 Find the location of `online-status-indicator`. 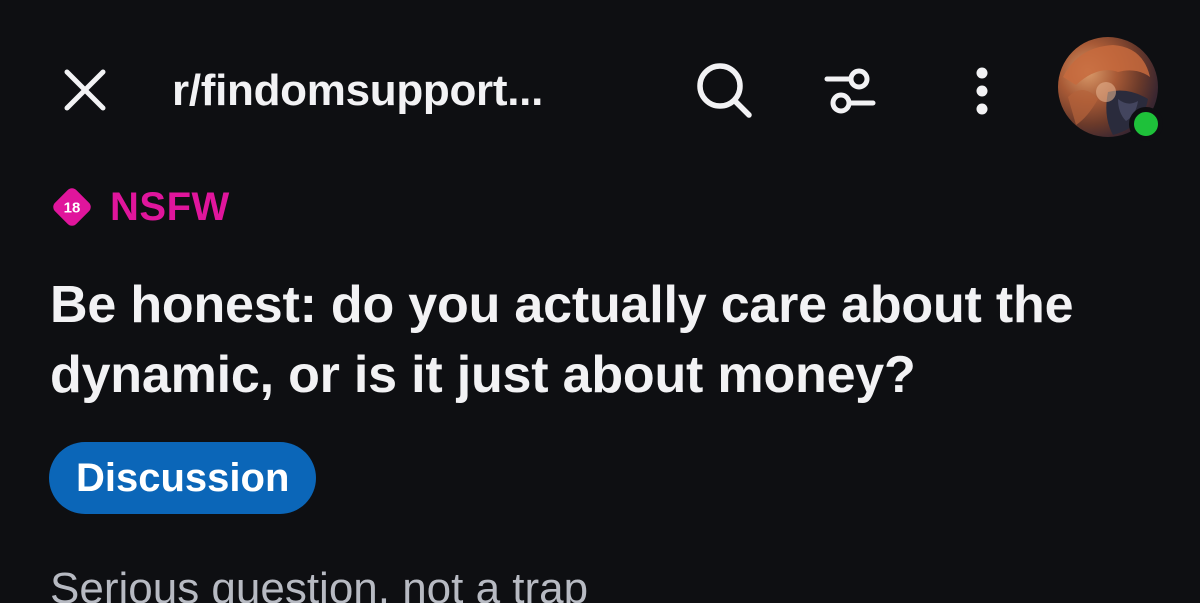

online-status-indicator is located at coordinates (1146, 124).